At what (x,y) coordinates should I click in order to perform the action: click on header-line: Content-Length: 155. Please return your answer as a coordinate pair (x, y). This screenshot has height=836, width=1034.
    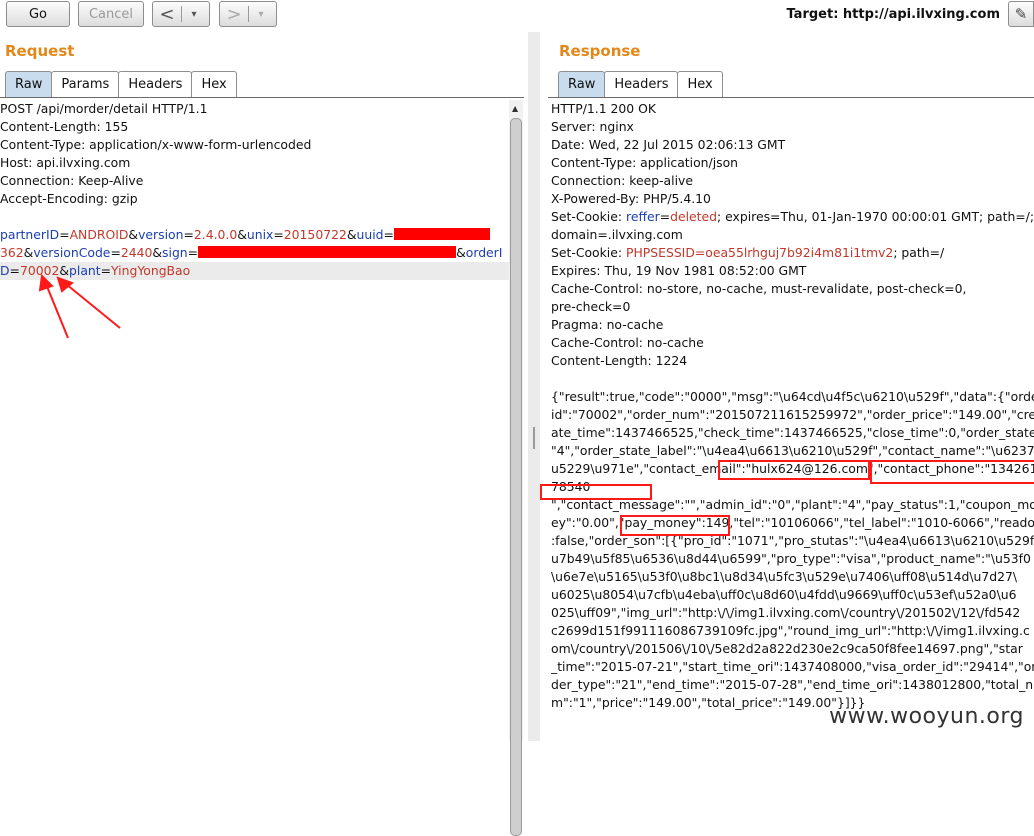
    Looking at the image, I should click on (64, 126).